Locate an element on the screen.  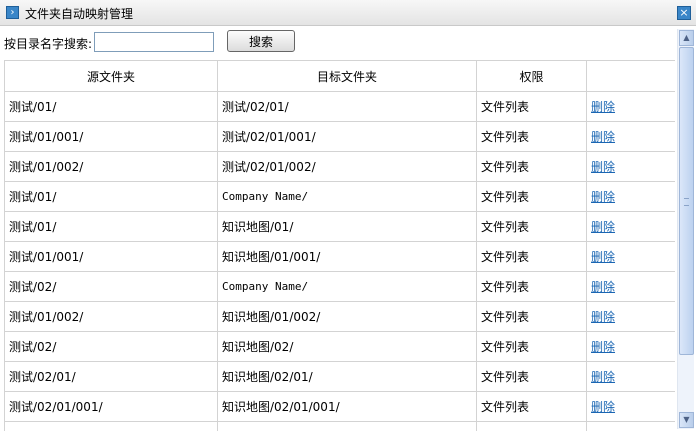
table-header-row: 源文件夹 目标文件夹 权限 is located at coordinates (339, 76).